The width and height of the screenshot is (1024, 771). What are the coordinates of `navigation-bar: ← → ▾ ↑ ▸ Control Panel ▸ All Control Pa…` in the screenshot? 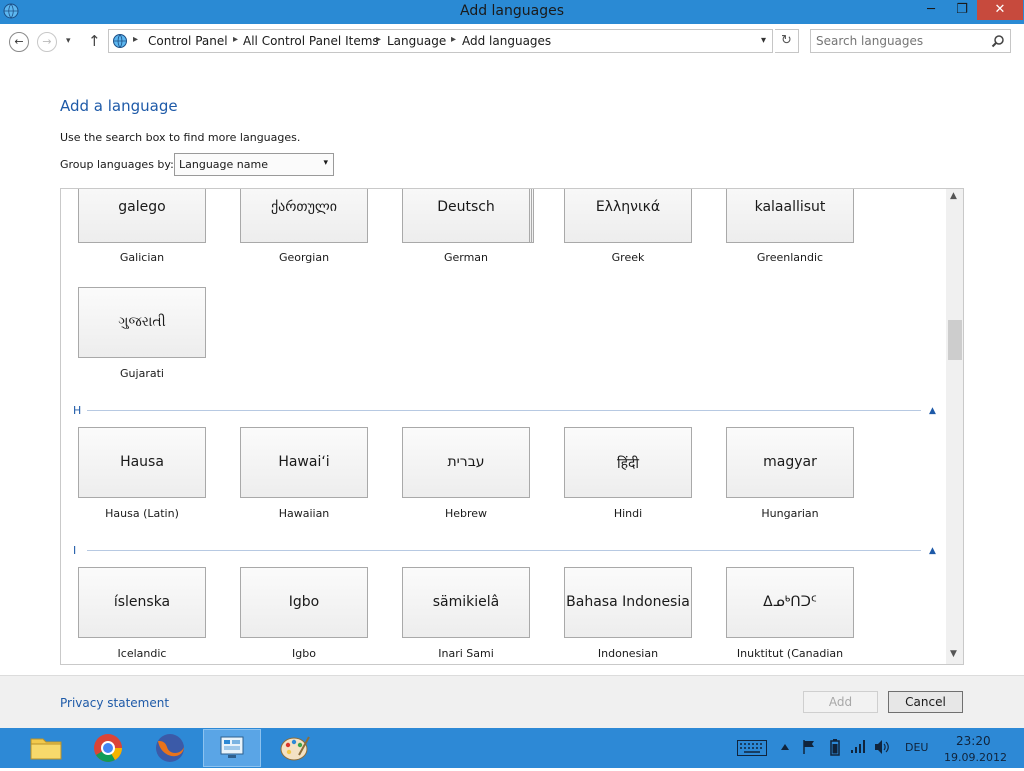 It's located at (512, 42).